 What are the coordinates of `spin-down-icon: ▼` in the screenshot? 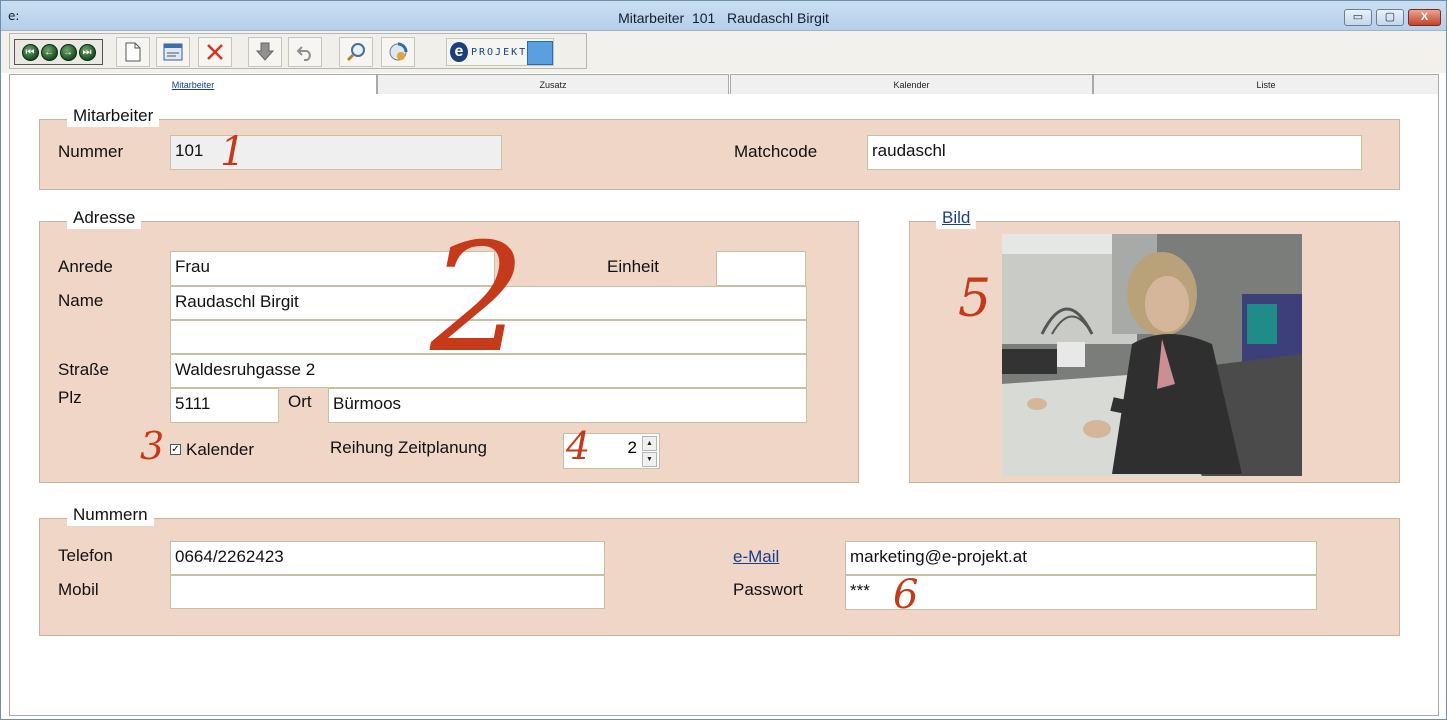 It's located at (649, 459).